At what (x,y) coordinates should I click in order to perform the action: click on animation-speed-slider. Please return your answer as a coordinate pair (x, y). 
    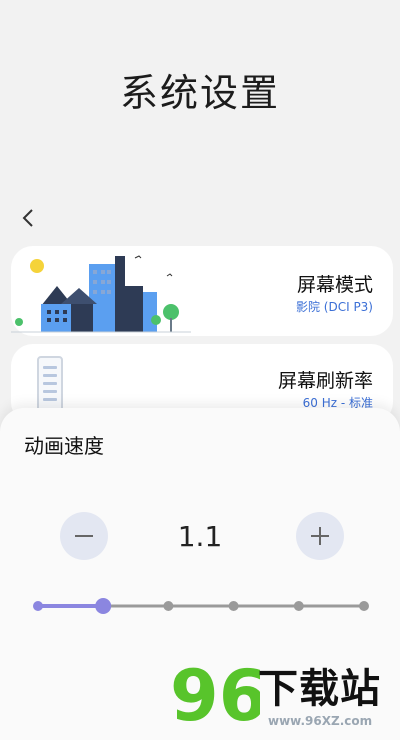
    Looking at the image, I should click on (201, 606).